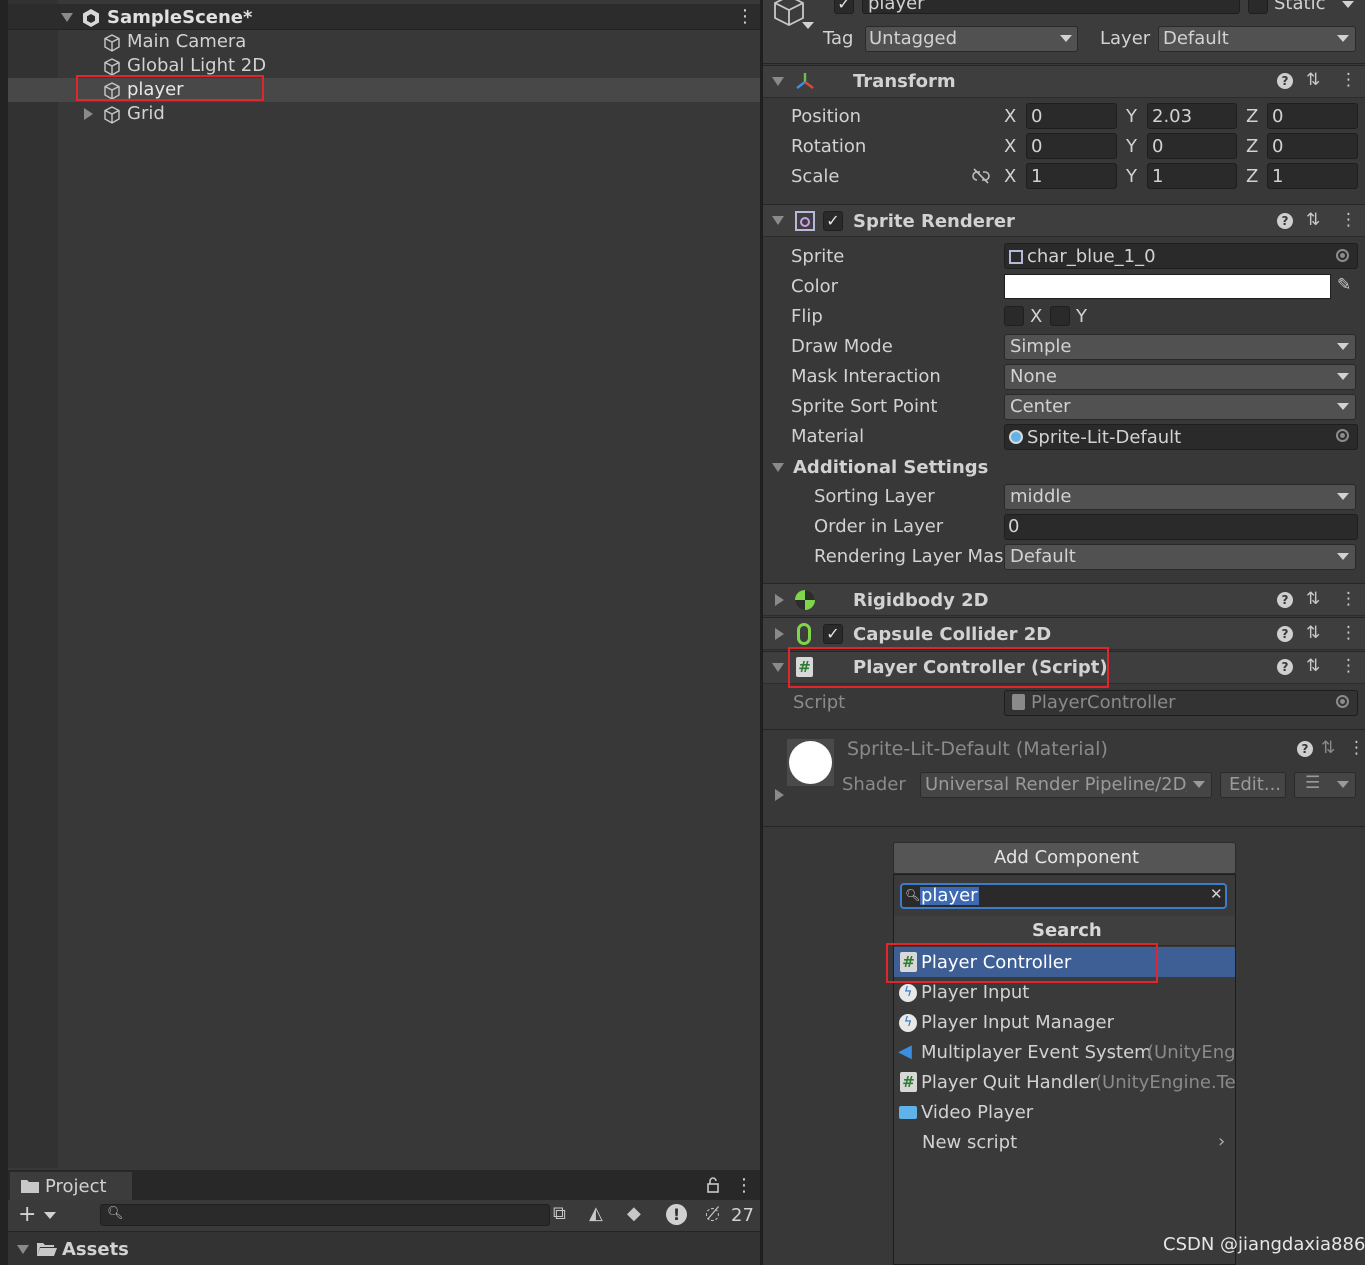  What do you see at coordinates (829, 146) in the screenshot?
I see `rotation-label: Rotation` at bounding box center [829, 146].